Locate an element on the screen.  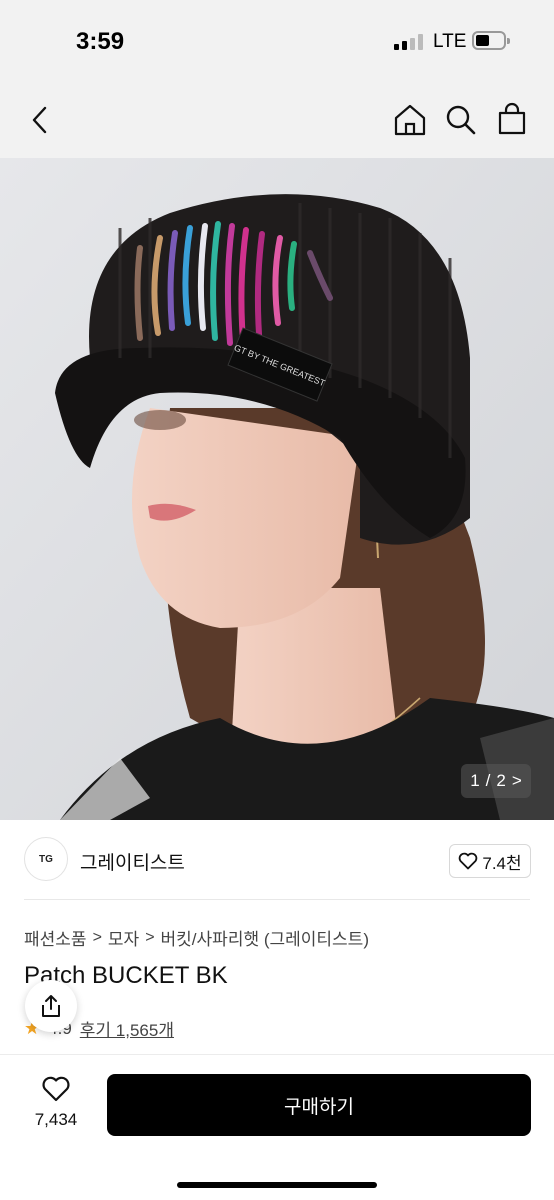
search-icon is located at coordinates (461, 120).